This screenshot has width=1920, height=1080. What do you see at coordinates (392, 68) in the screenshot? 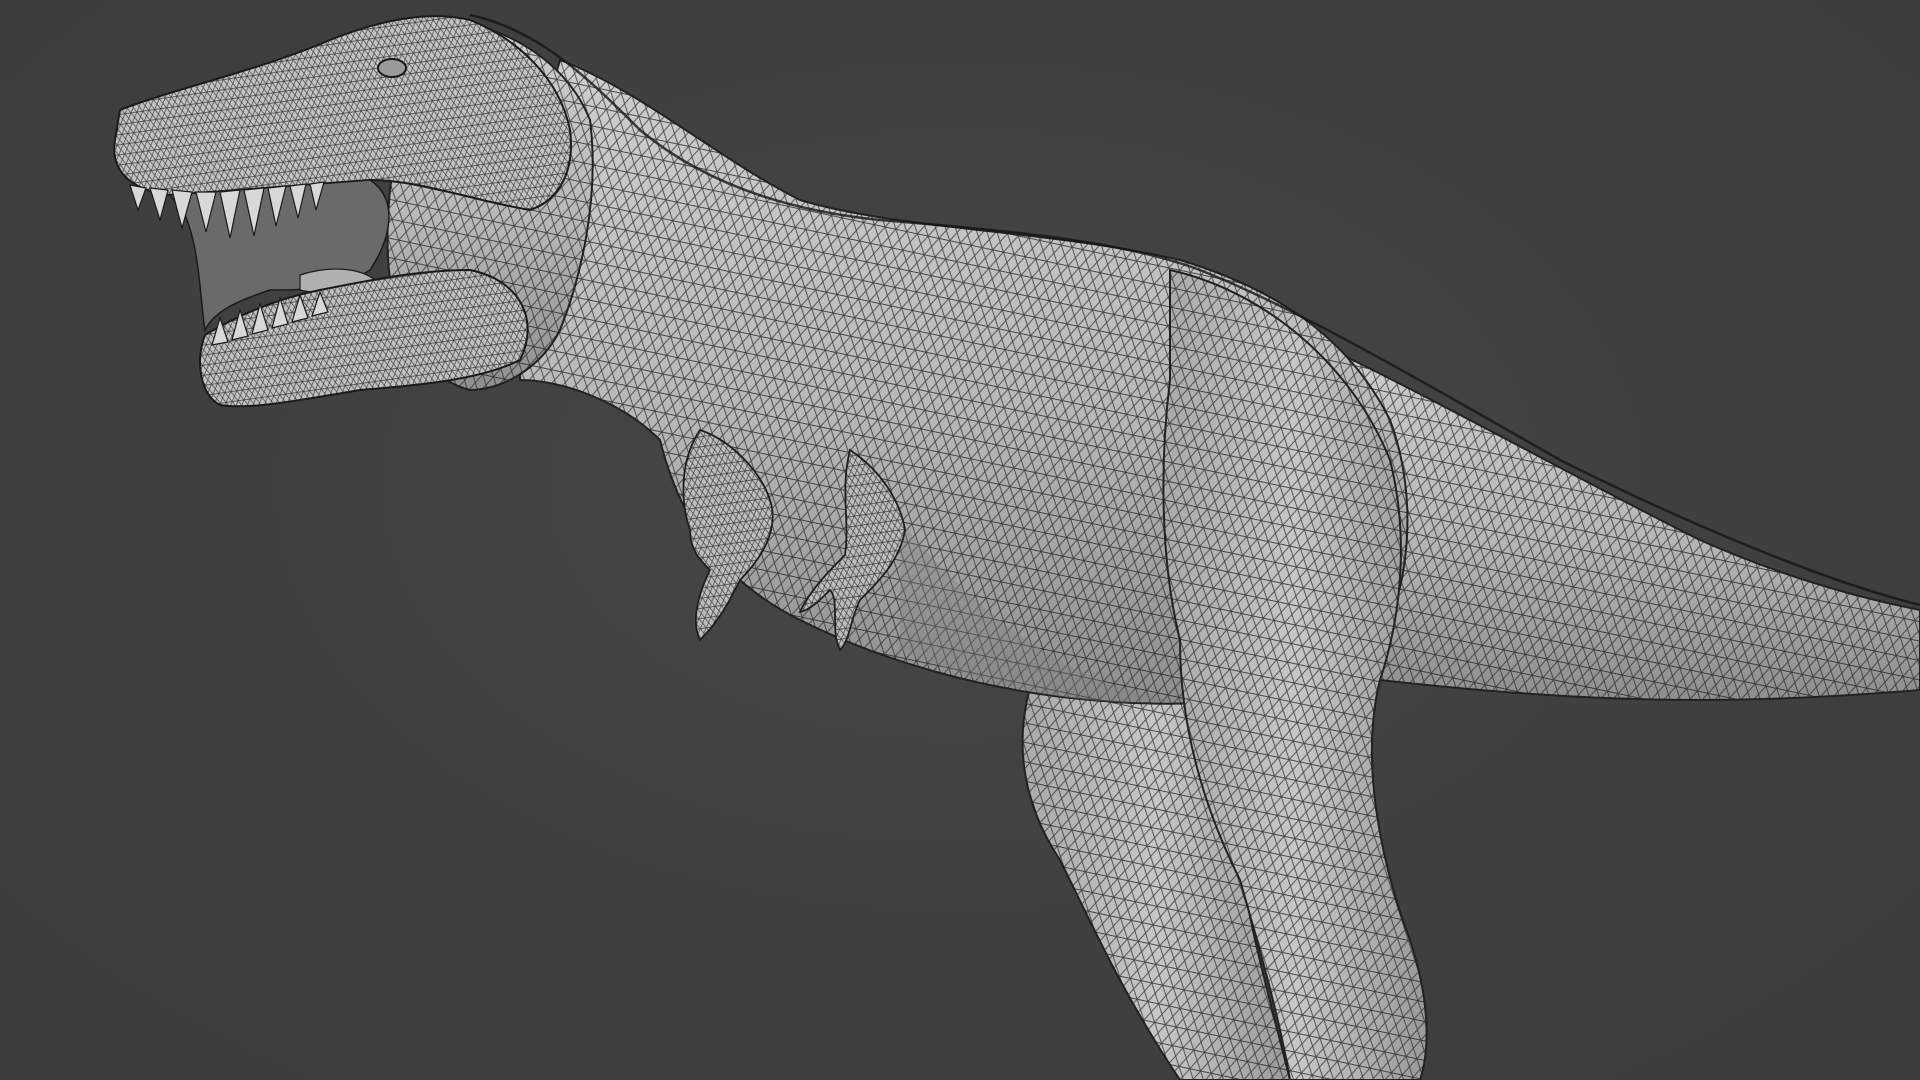
I see `eye` at bounding box center [392, 68].